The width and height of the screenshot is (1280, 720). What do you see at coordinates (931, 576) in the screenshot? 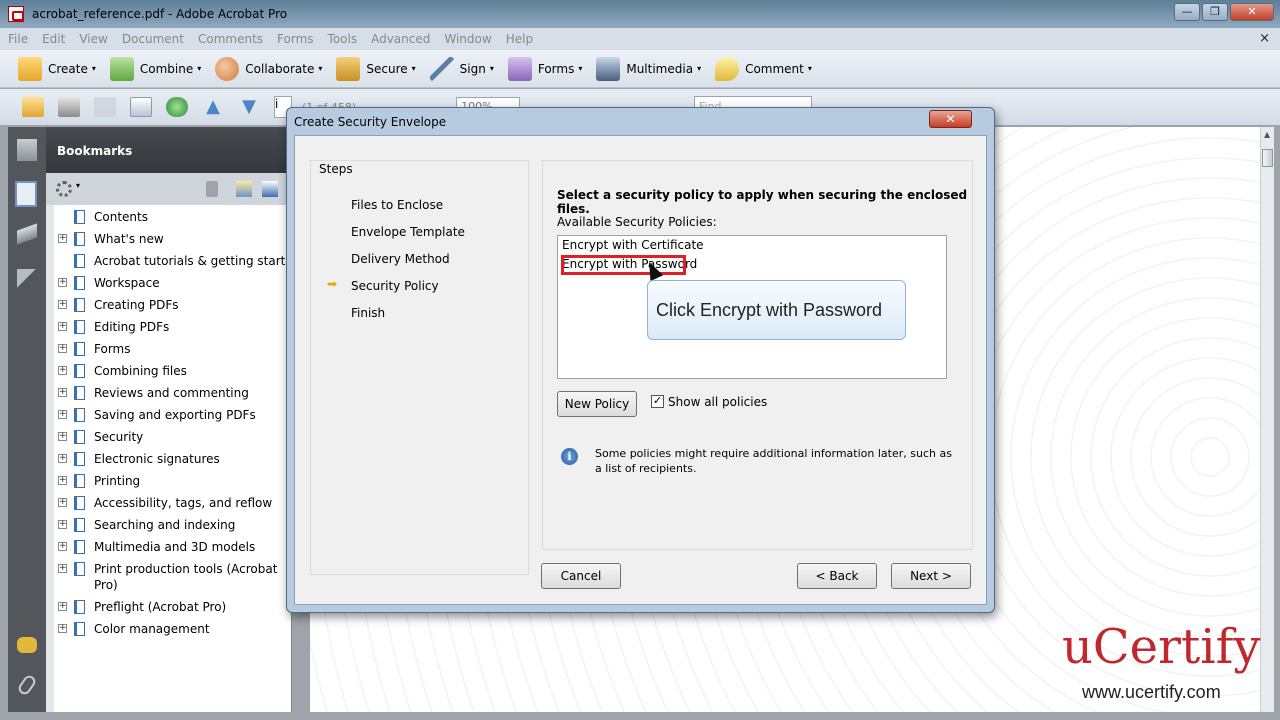
I see `next-button: Next >` at bounding box center [931, 576].